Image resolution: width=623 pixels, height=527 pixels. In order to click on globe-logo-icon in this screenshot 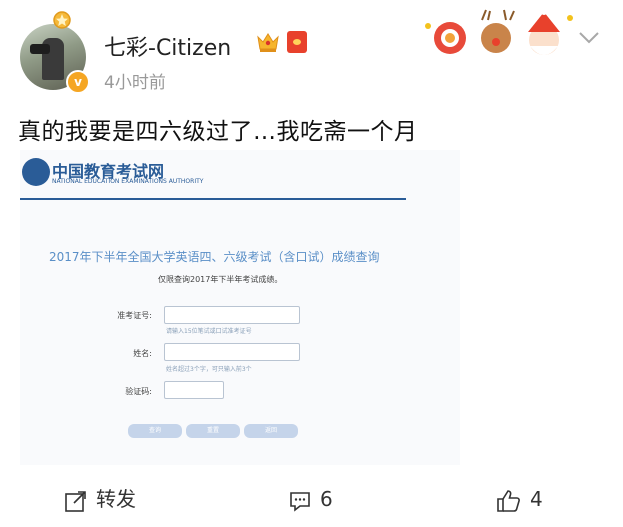, I will do `click(36, 172)`.